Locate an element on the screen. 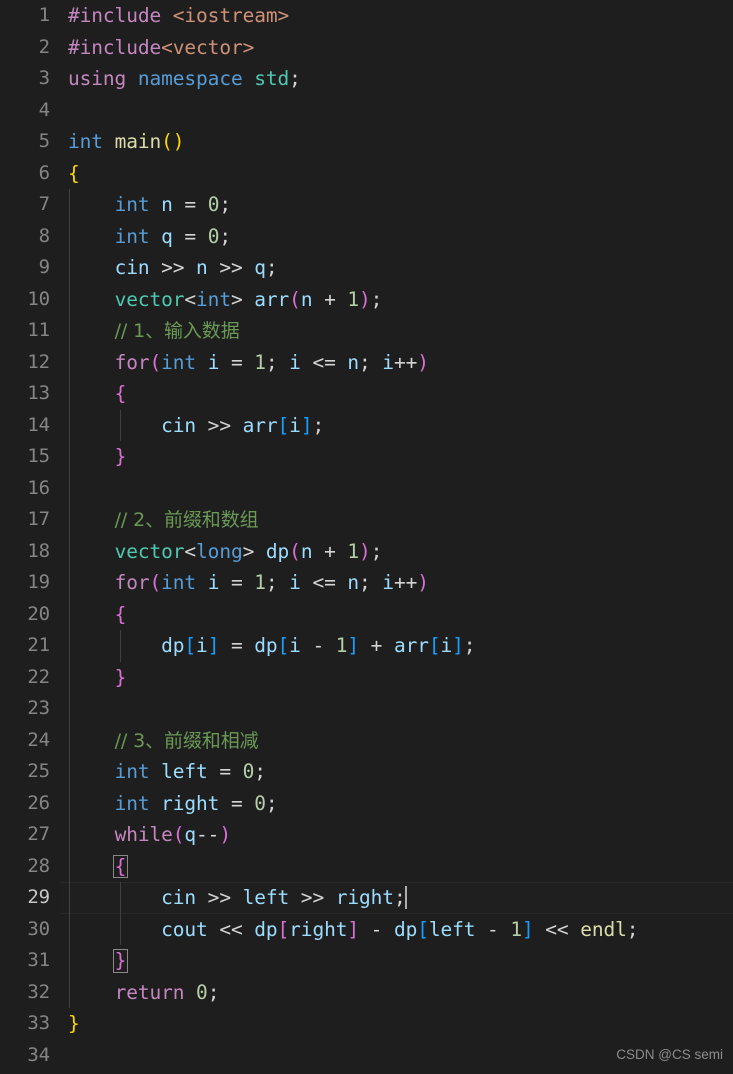 The height and width of the screenshot is (1074, 733). code-text: dp[i] = dp[i - 1] + arr[i]; is located at coordinates (271, 646).